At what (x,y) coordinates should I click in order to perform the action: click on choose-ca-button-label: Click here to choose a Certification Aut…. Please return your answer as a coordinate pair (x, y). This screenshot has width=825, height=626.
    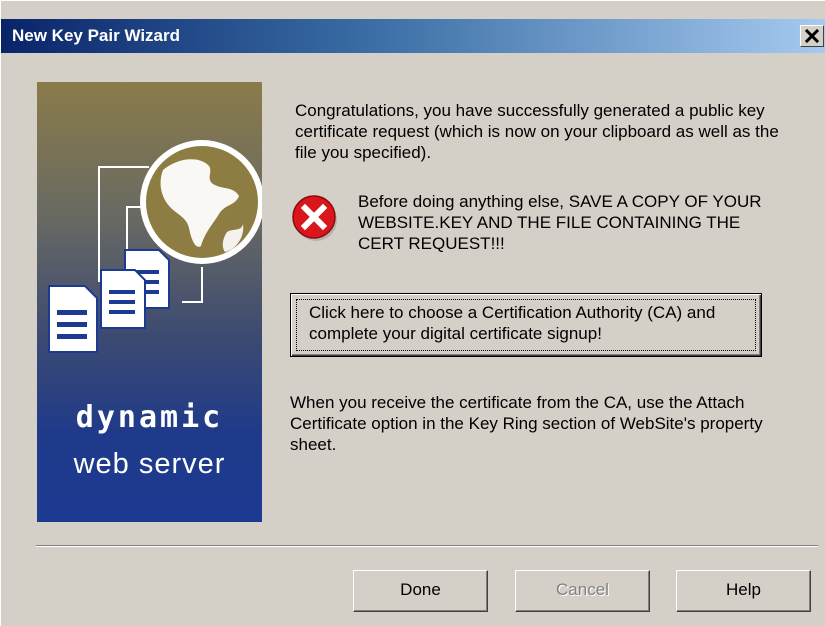
    Looking at the image, I should click on (512, 323).